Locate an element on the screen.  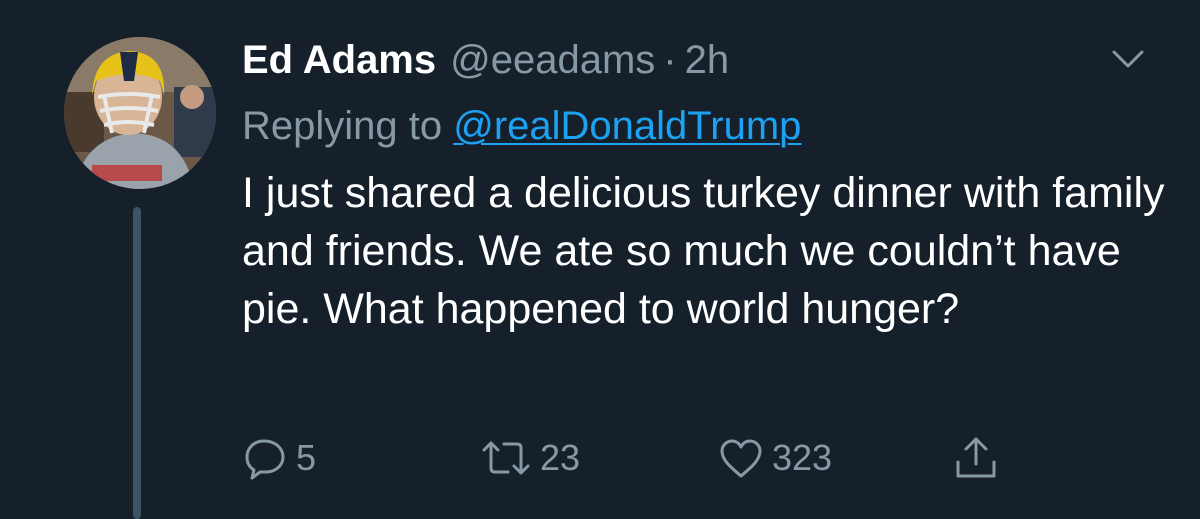
replying-to-mention: @realDonaldTrump is located at coordinates (627, 126).